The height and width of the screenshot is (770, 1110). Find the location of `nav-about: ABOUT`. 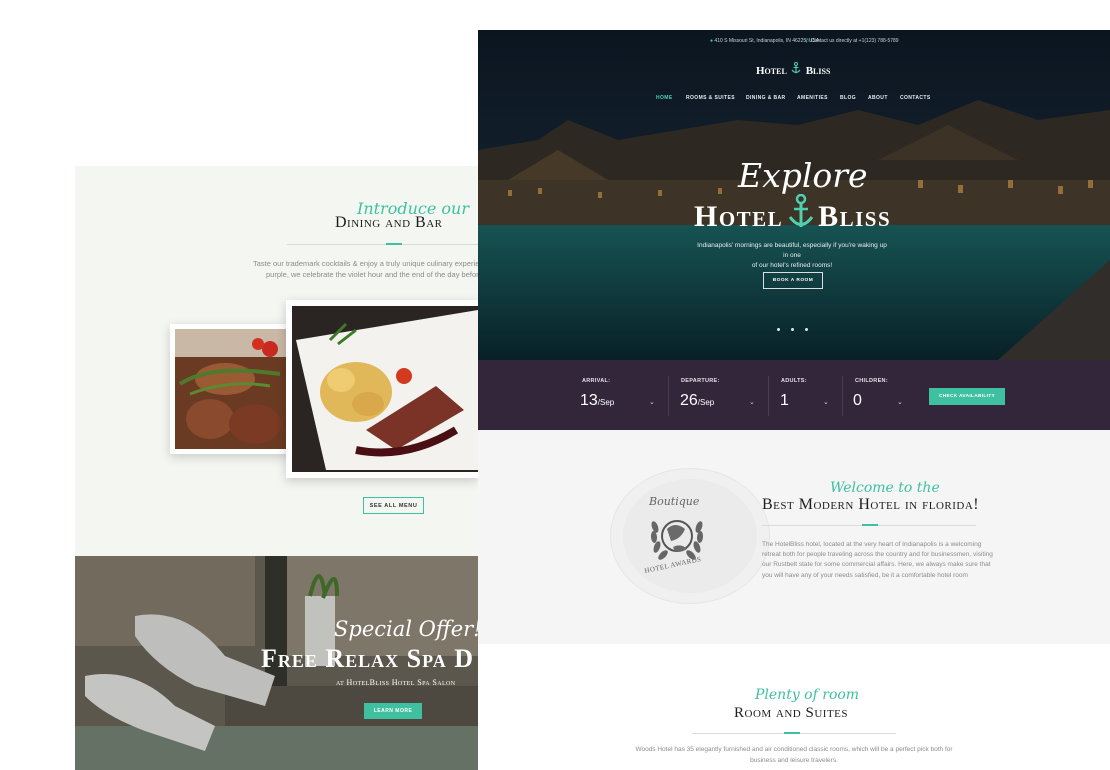

nav-about: ABOUT is located at coordinates (878, 98).